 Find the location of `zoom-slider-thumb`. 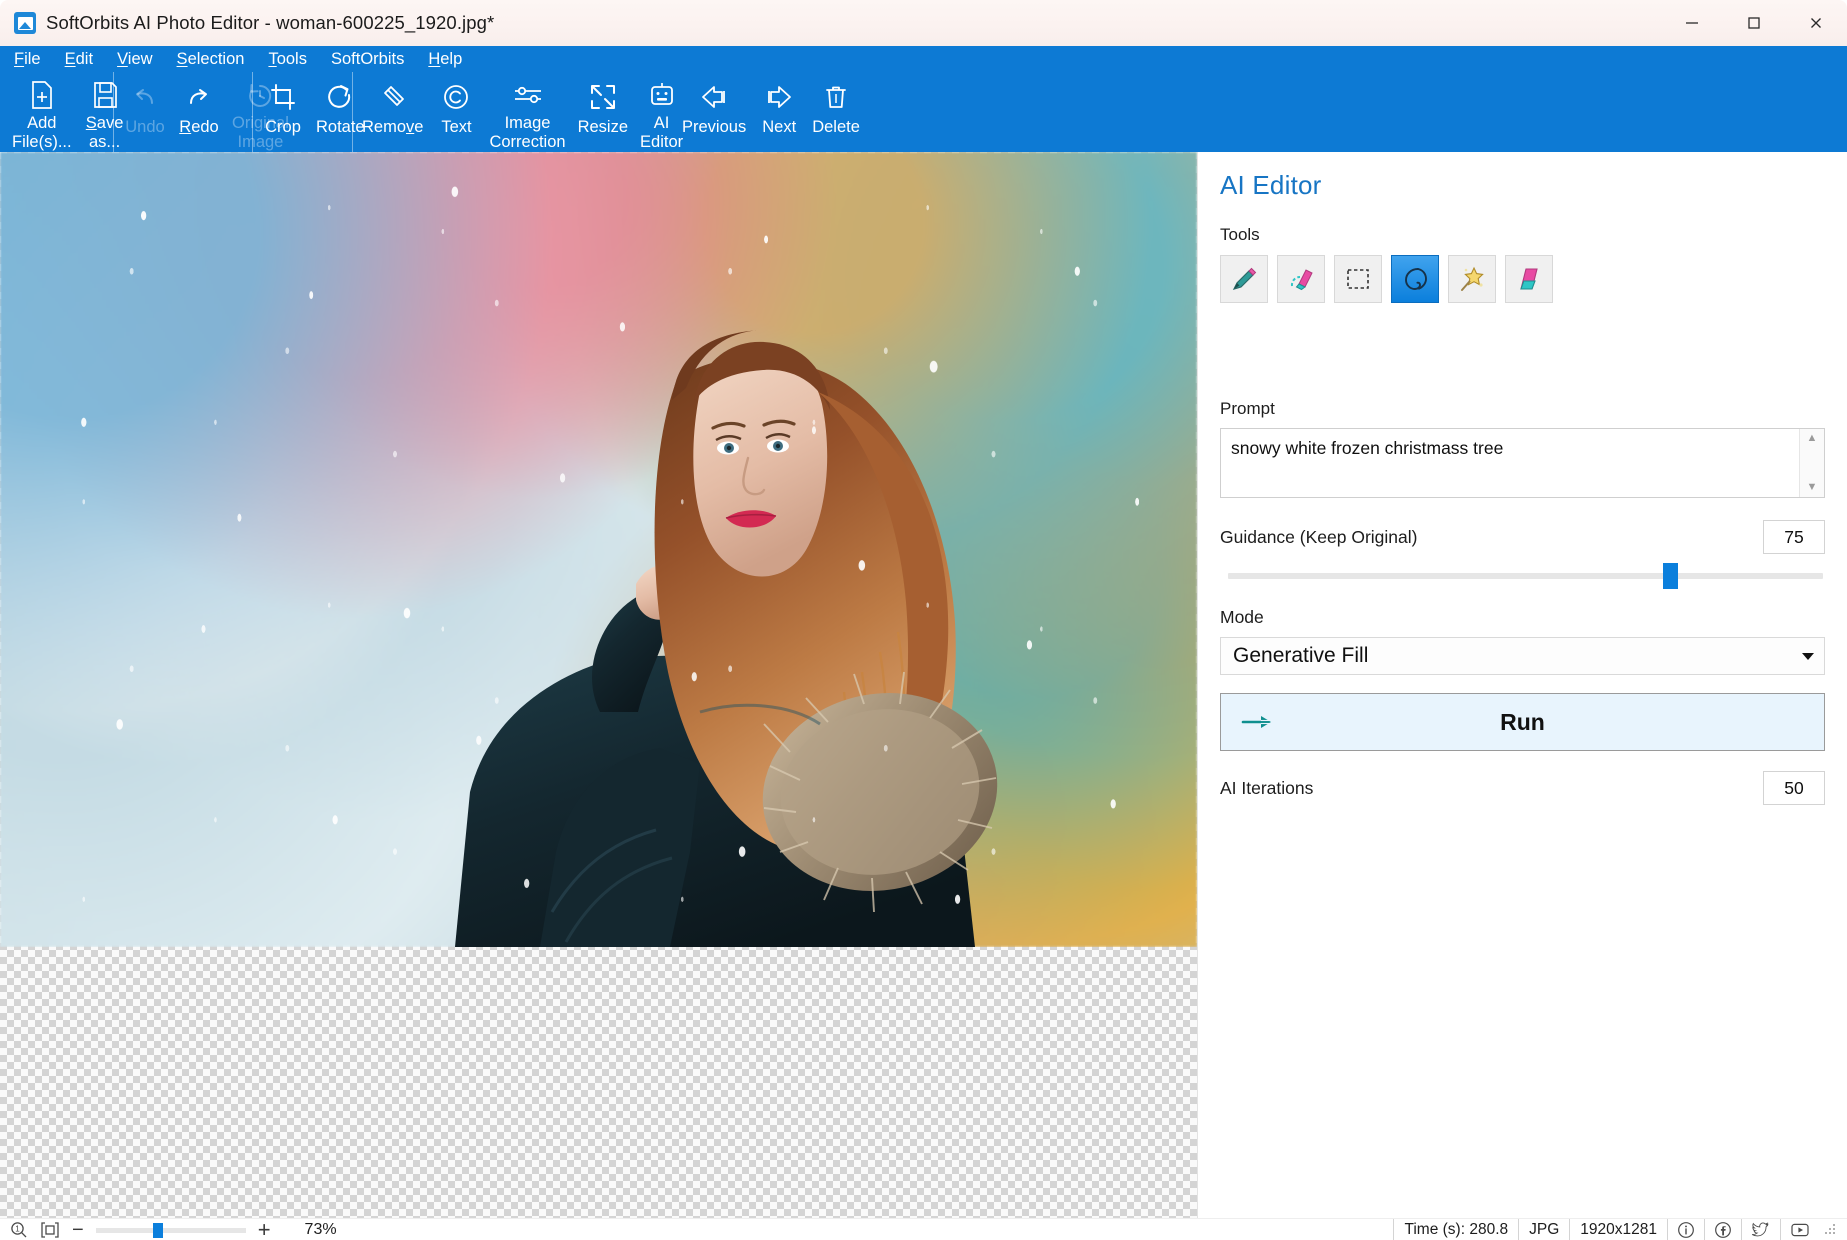

zoom-slider-thumb is located at coordinates (158, 1230).